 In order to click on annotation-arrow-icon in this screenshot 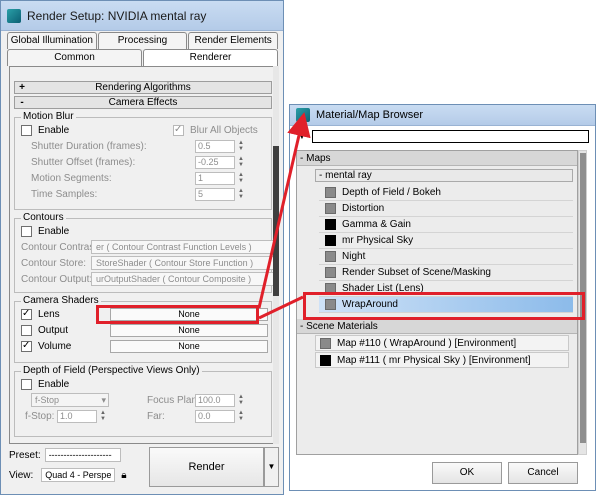, I will do `click(284, 216)`.